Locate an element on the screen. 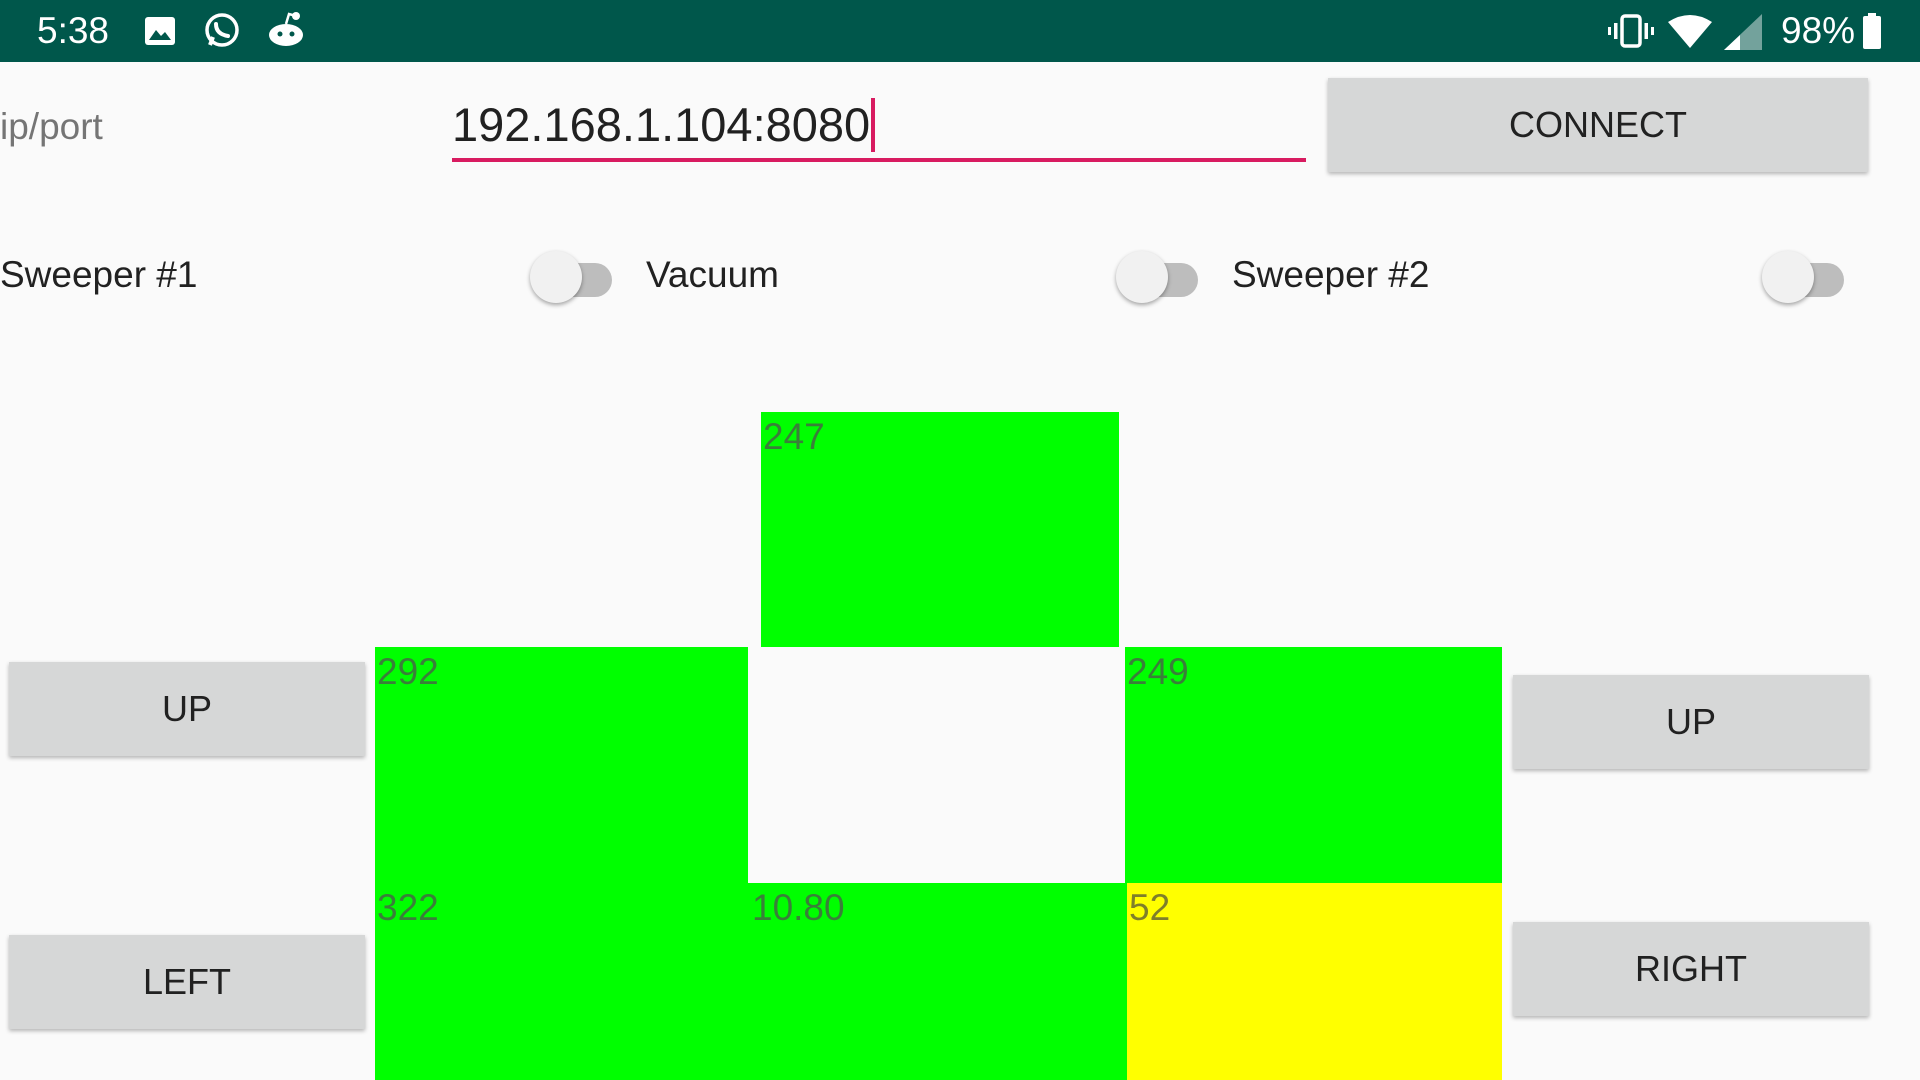  sweeper-2-toggle is located at coordinates (1808, 277).